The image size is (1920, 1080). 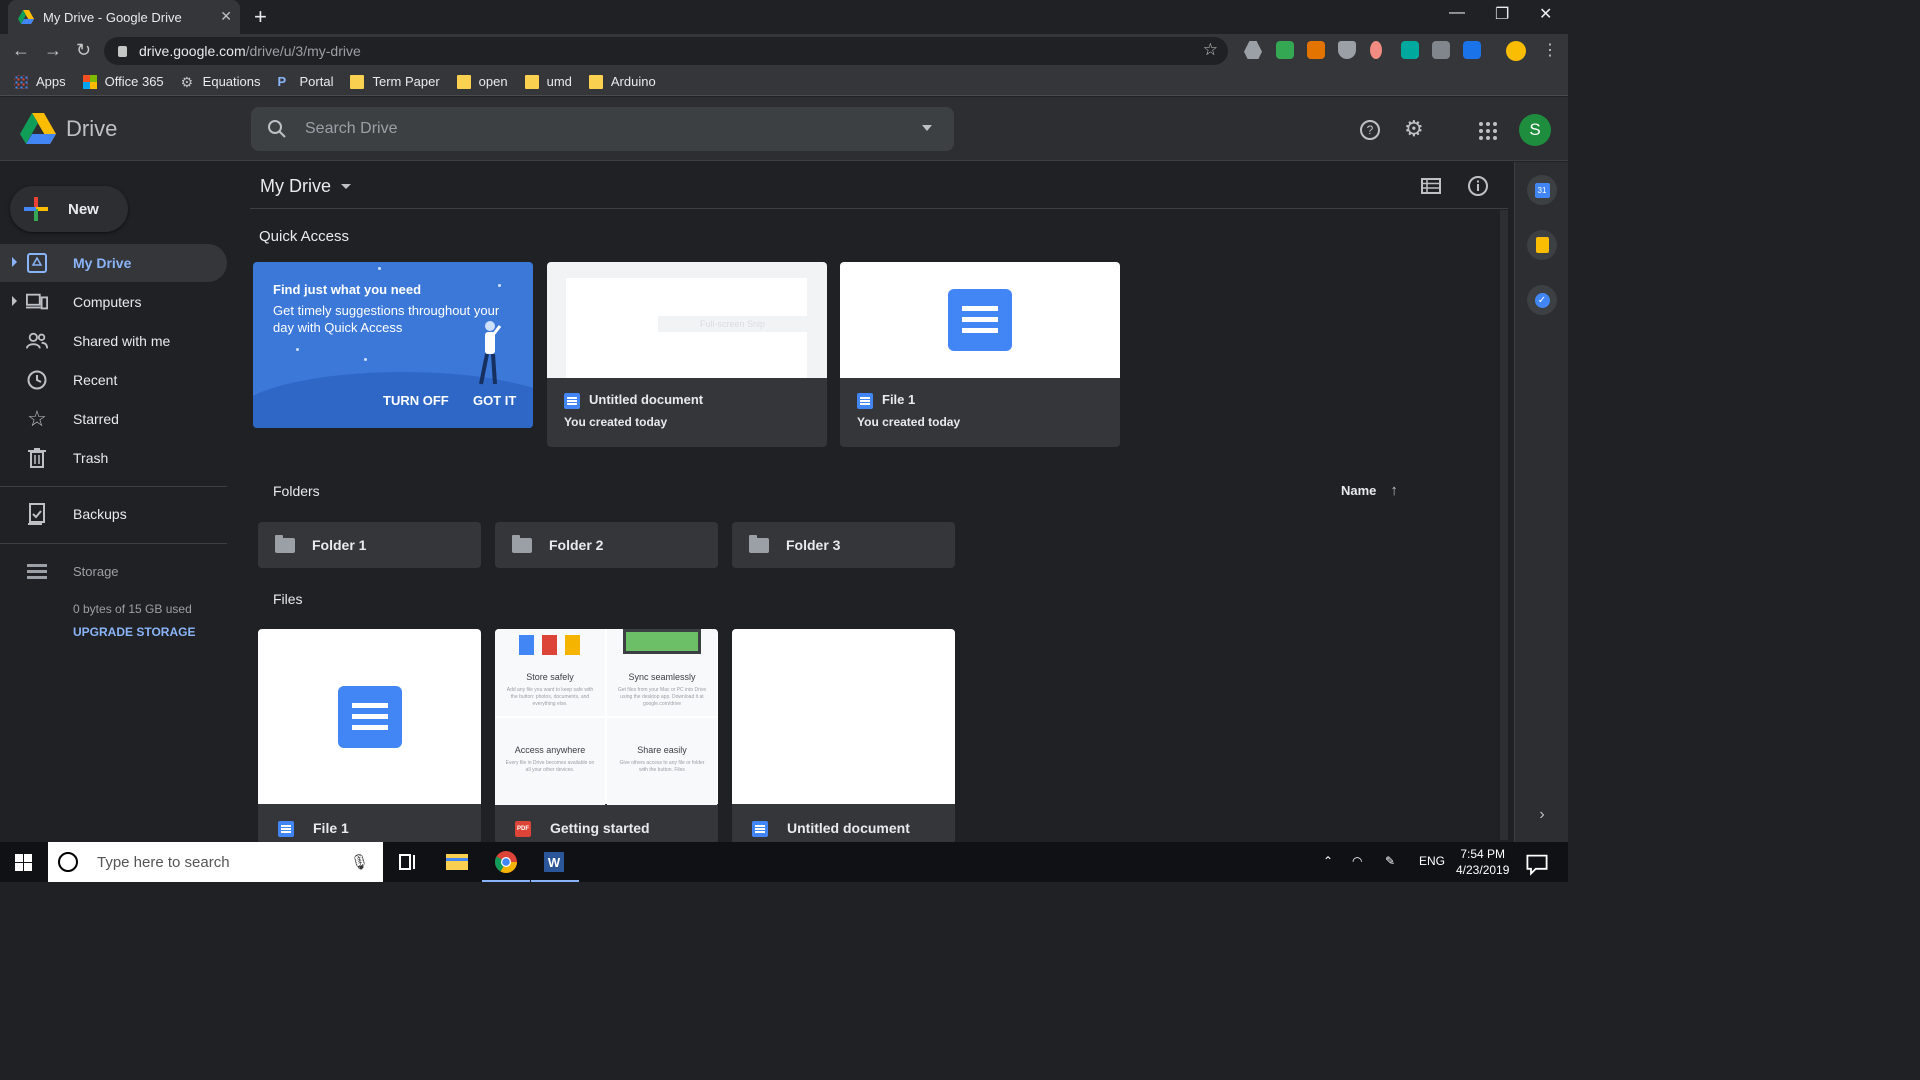 I want to click on account-avatar: S, so click(x=1535, y=130).